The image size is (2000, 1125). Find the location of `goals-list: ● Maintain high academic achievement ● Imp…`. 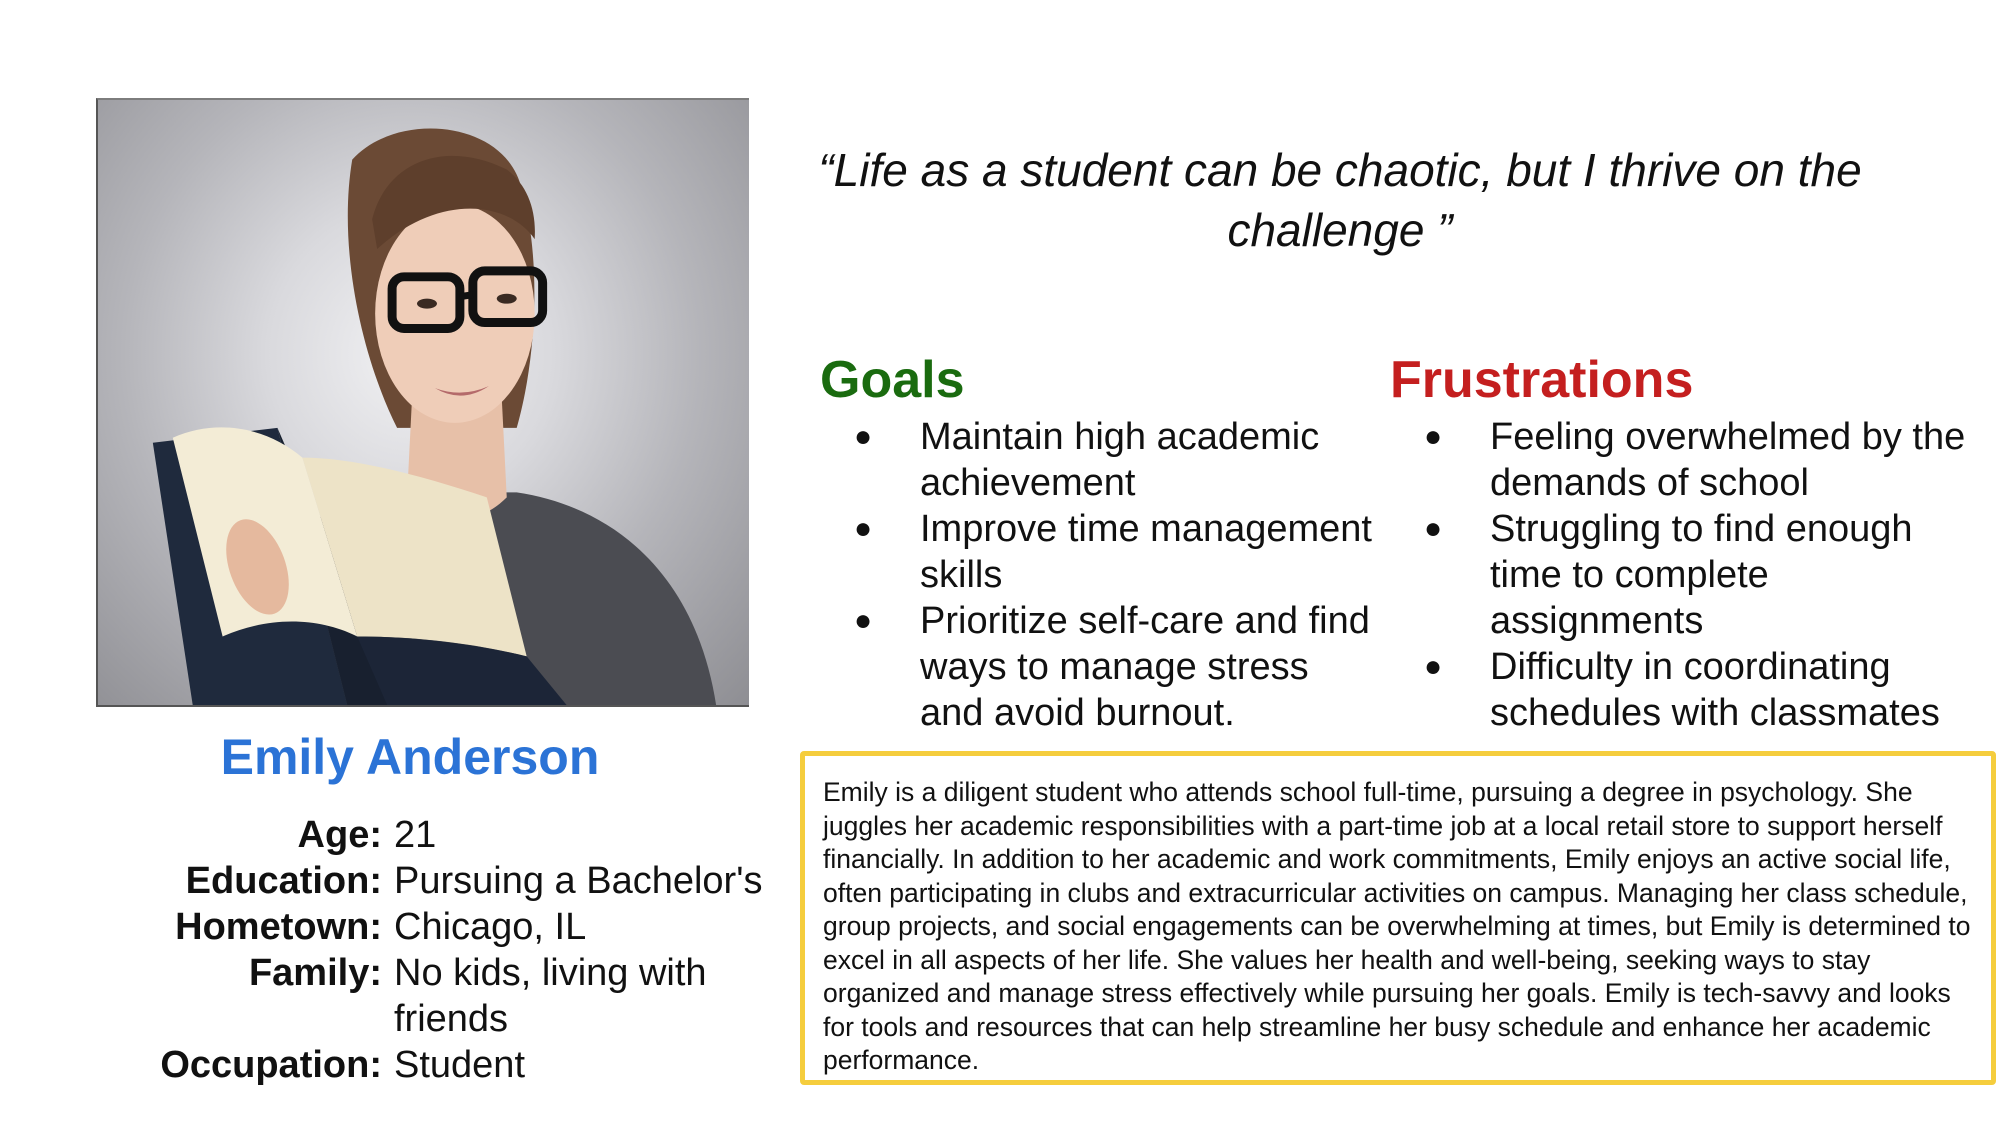

goals-list: ● Maintain high academic achievement ● Imp… is located at coordinates (1100, 575).